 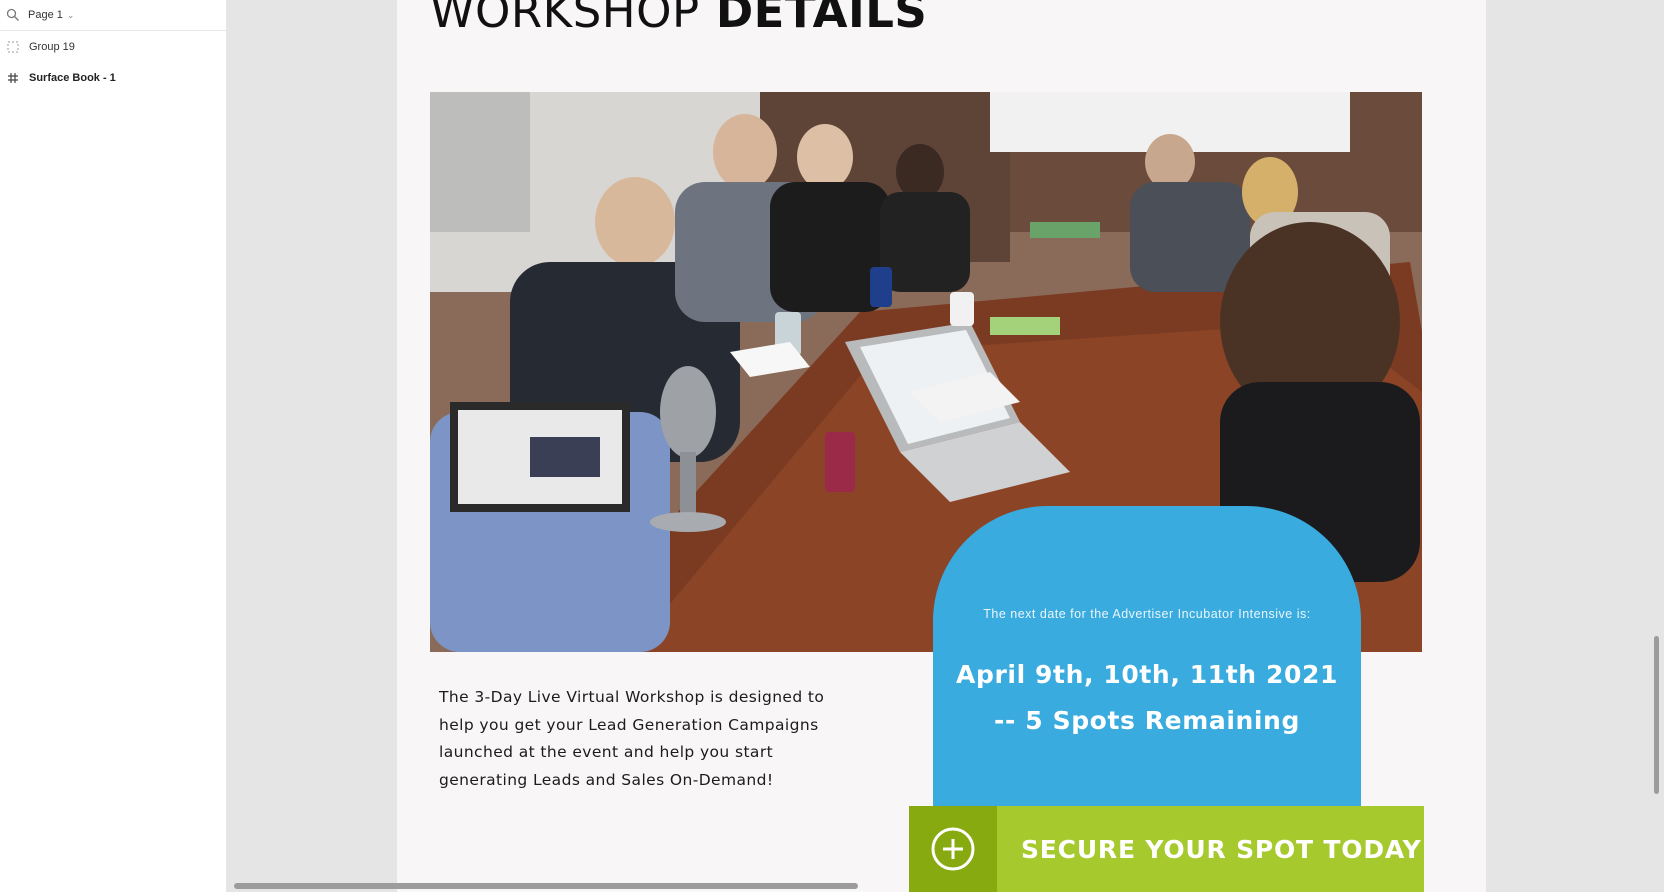 What do you see at coordinates (1221, 849) in the screenshot?
I see `cta-label: SECURE YOUR SPOT TODAY` at bounding box center [1221, 849].